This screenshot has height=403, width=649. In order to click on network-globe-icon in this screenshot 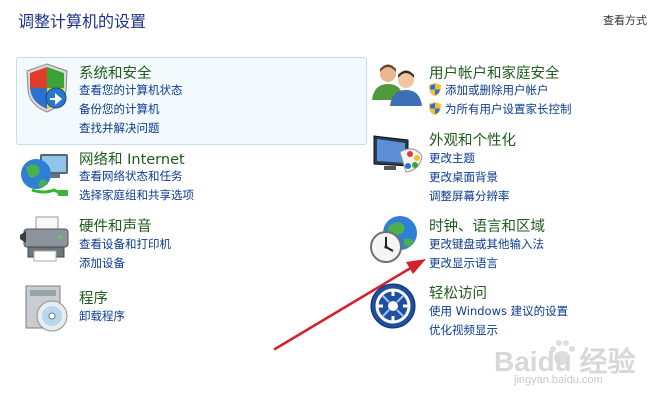, I will do `click(44, 175)`.